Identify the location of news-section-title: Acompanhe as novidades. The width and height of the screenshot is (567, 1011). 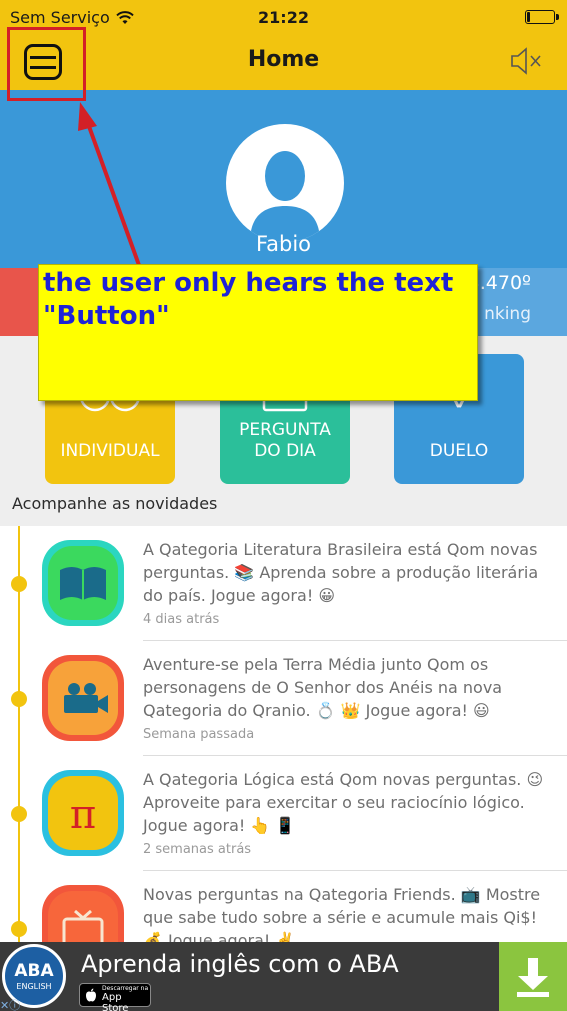
(115, 503).